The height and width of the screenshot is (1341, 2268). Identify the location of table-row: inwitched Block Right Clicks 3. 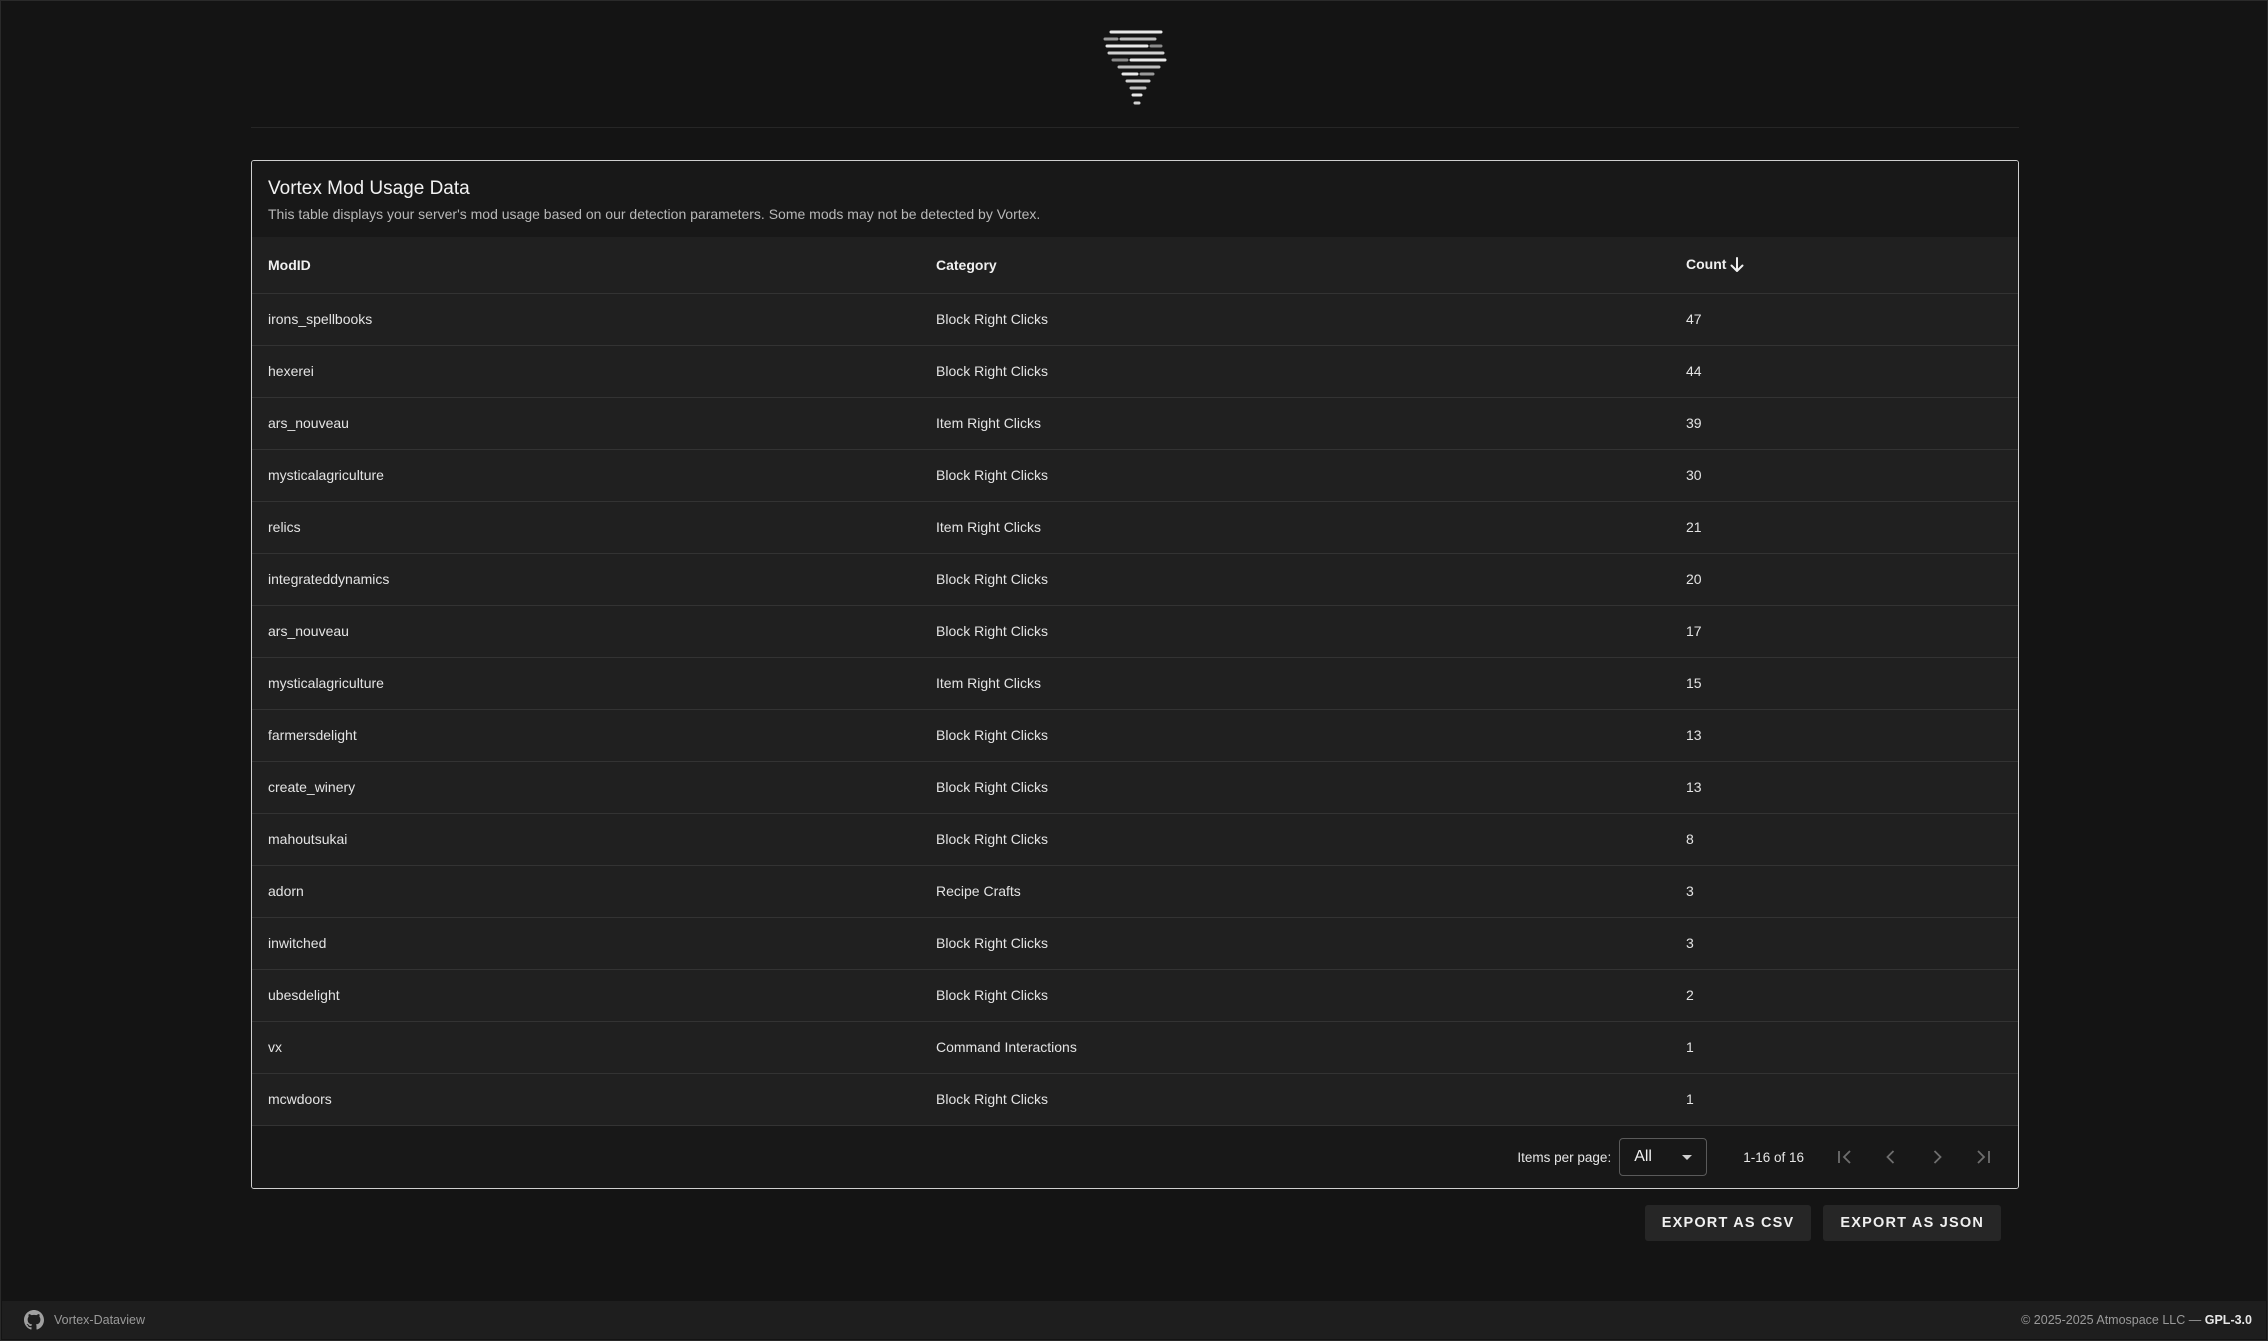
(1135, 943).